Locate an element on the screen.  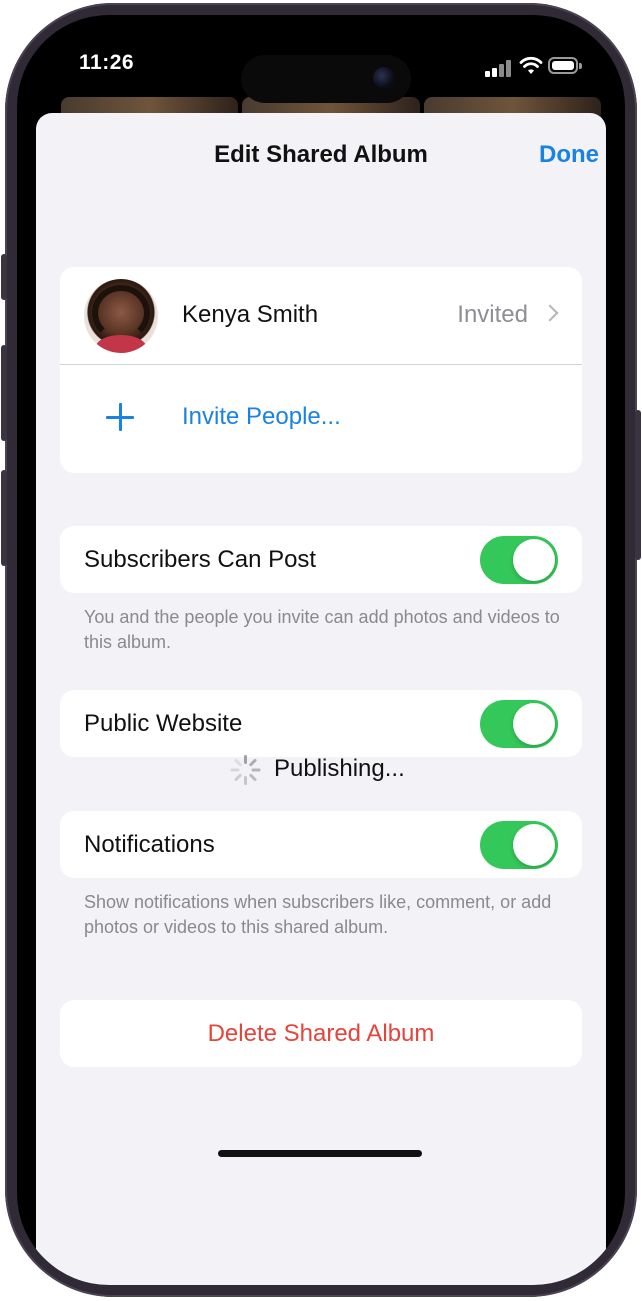
notifications-label: Notifications is located at coordinates (149, 844).